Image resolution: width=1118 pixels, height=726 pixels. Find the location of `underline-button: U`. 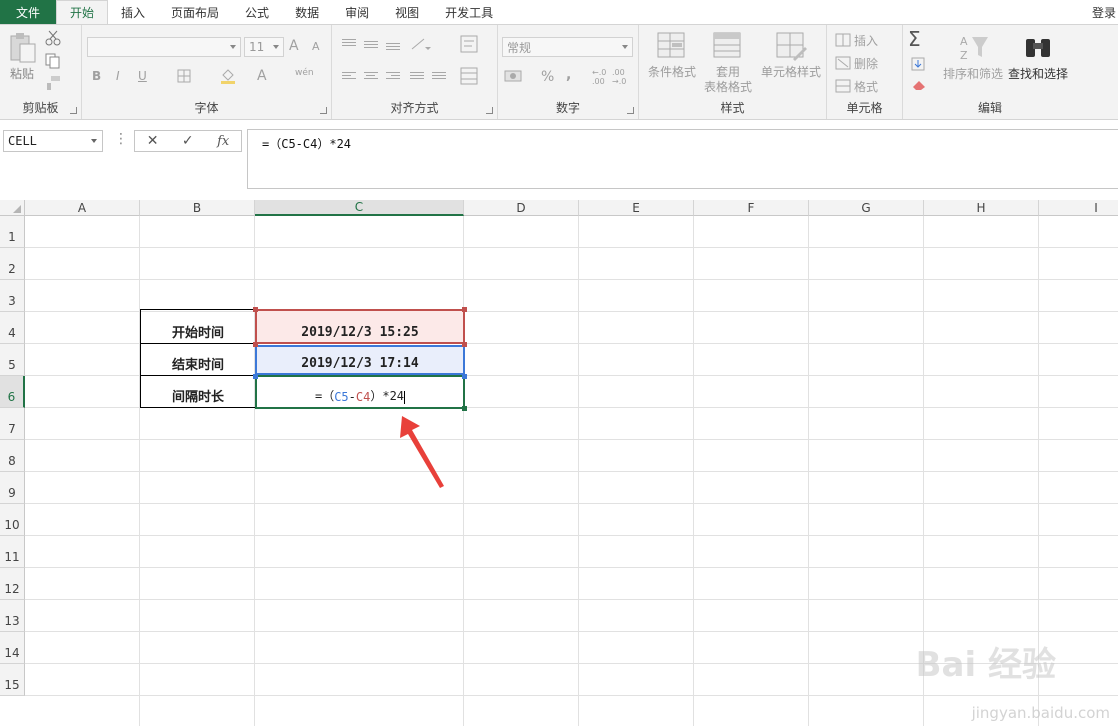

underline-button: U is located at coordinates (142, 76).